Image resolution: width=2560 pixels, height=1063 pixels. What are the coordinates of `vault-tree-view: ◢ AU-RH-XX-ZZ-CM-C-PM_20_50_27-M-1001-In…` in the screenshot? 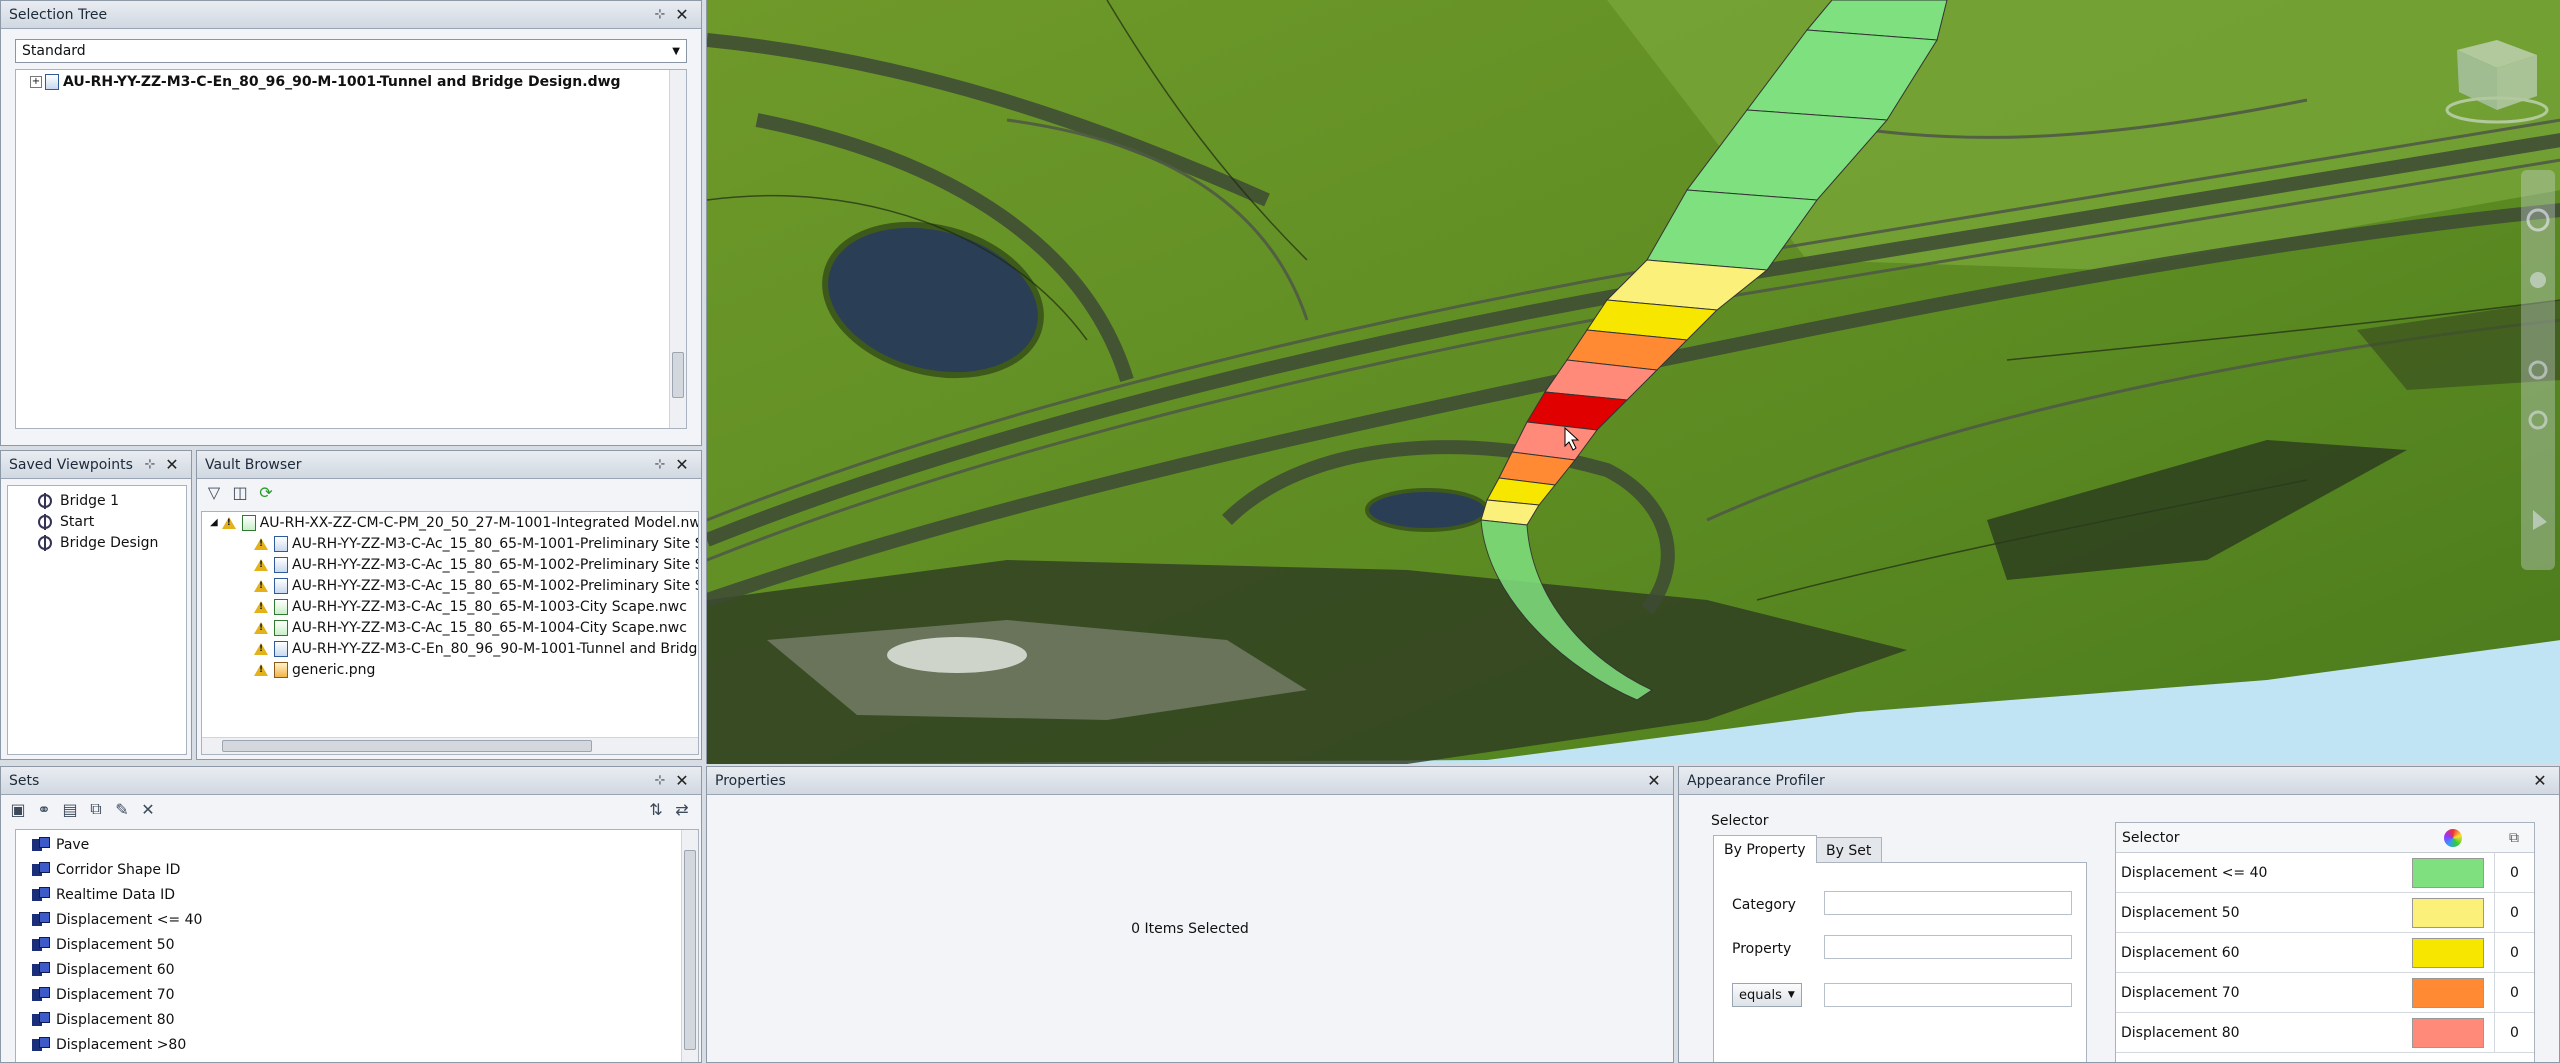 It's located at (450, 633).